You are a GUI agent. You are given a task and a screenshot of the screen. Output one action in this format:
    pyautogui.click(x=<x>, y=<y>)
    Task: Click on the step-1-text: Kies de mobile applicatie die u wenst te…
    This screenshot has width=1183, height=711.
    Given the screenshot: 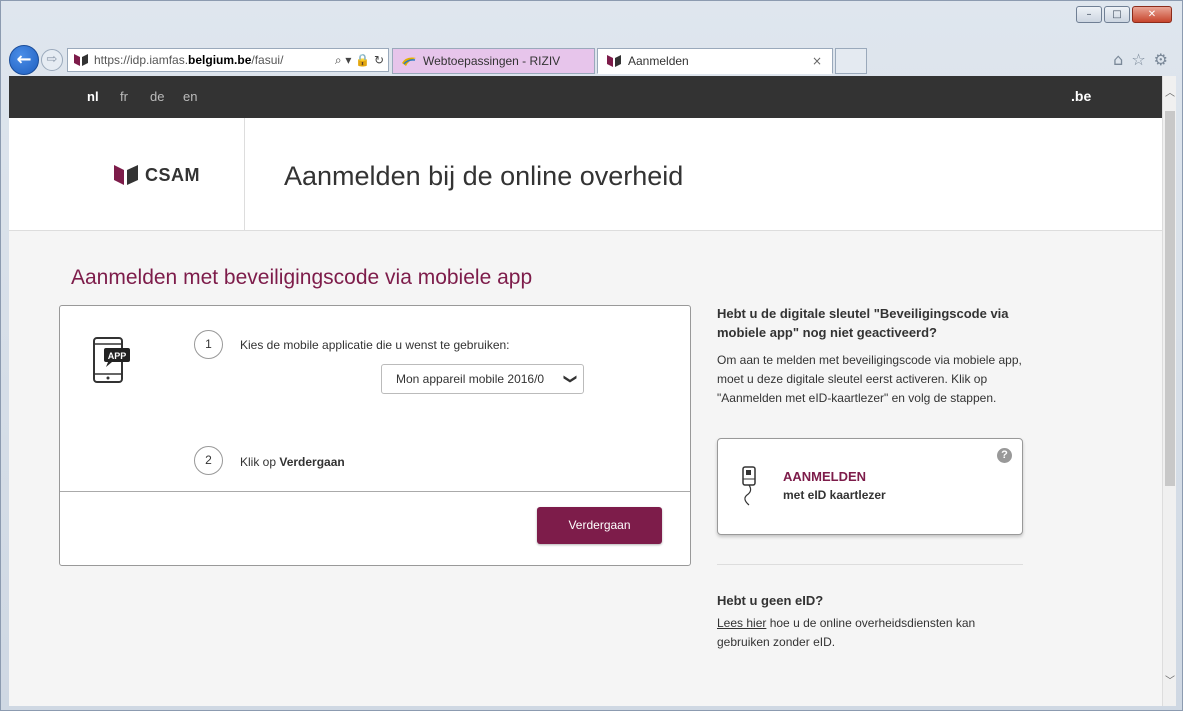 What is the action you would take?
    pyautogui.click(x=375, y=345)
    